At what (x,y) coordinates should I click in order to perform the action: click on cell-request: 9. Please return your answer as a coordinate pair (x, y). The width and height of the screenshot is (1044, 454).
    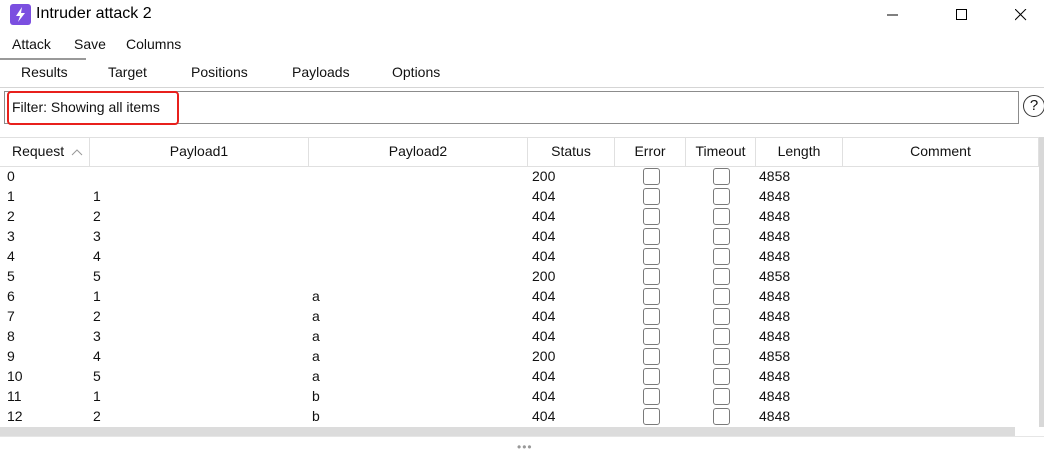
    Looking at the image, I should click on (11, 356).